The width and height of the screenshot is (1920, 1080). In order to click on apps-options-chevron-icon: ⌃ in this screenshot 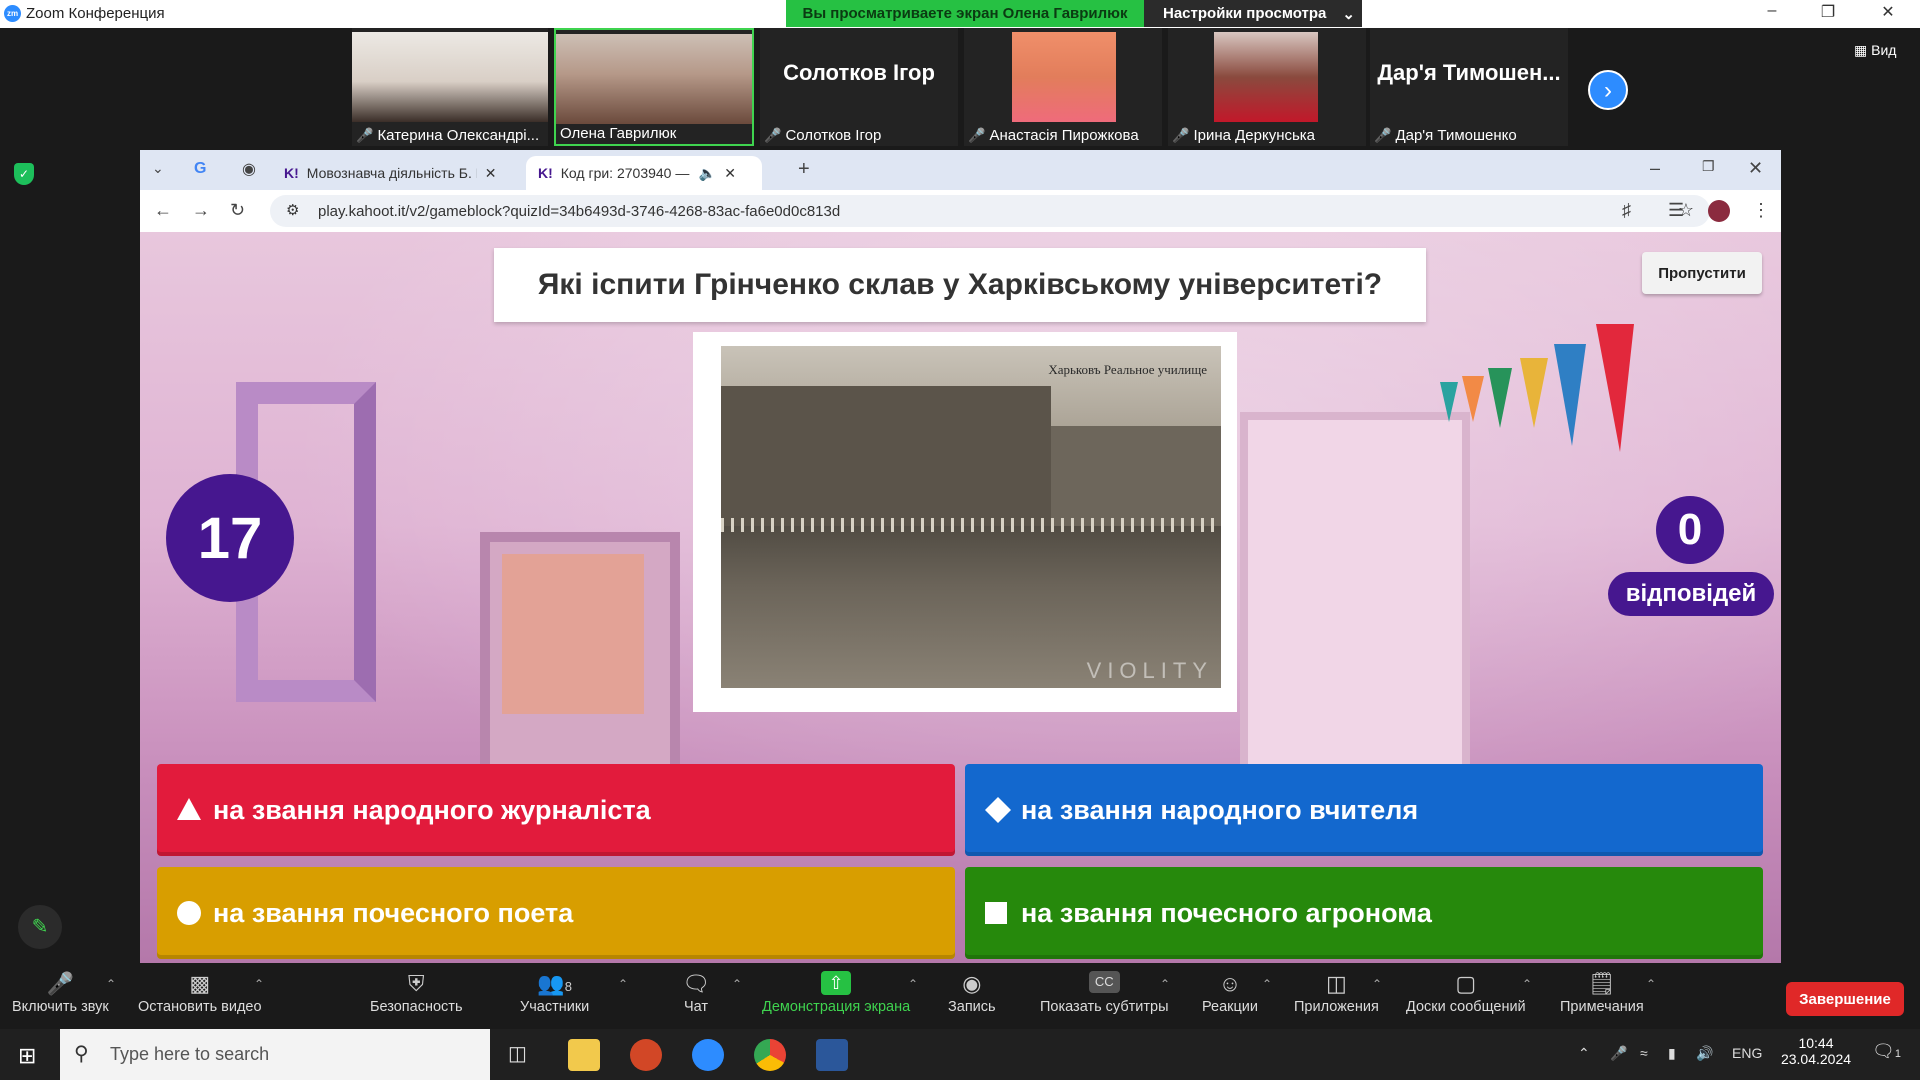, I will do `click(1377, 984)`.